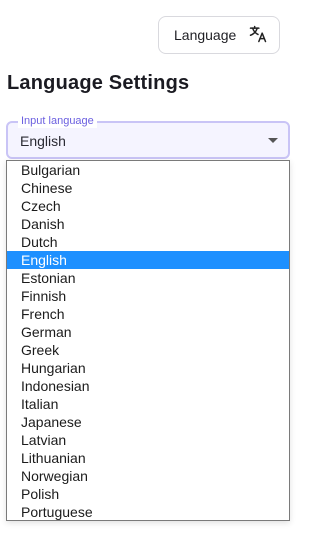 The image size is (320, 556). I want to click on language-option: Lithuanian, so click(148, 458).